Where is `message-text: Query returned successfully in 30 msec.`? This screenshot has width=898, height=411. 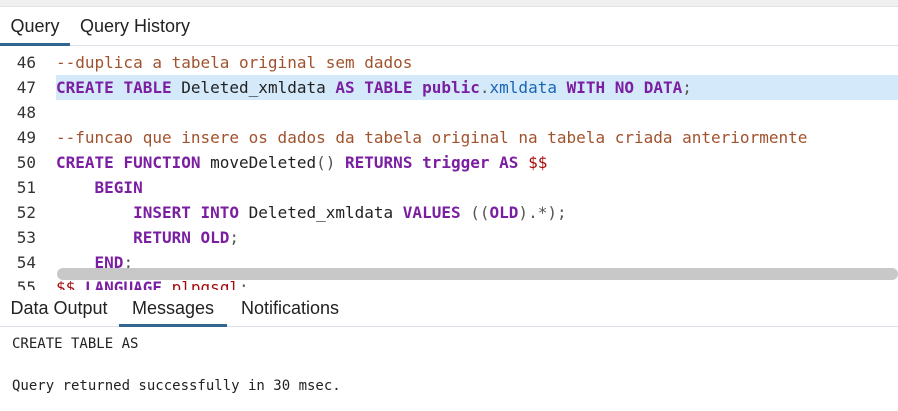
message-text: Query returned successfully in 30 msec. is located at coordinates (176, 386).